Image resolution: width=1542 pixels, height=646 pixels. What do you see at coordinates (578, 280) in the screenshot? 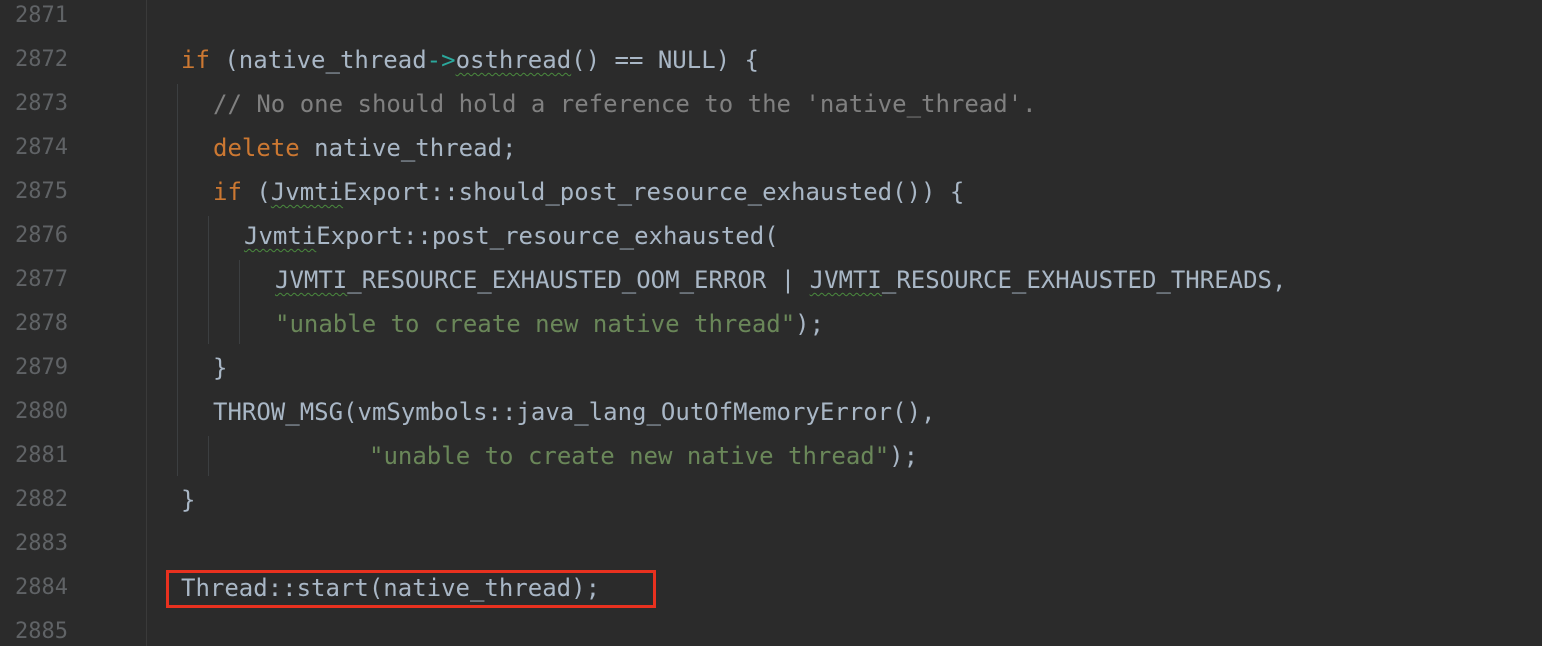
I see `code-text: _RESOURCE_EXHAUSTED_OOM_ERROR |` at bounding box center [578, 280].